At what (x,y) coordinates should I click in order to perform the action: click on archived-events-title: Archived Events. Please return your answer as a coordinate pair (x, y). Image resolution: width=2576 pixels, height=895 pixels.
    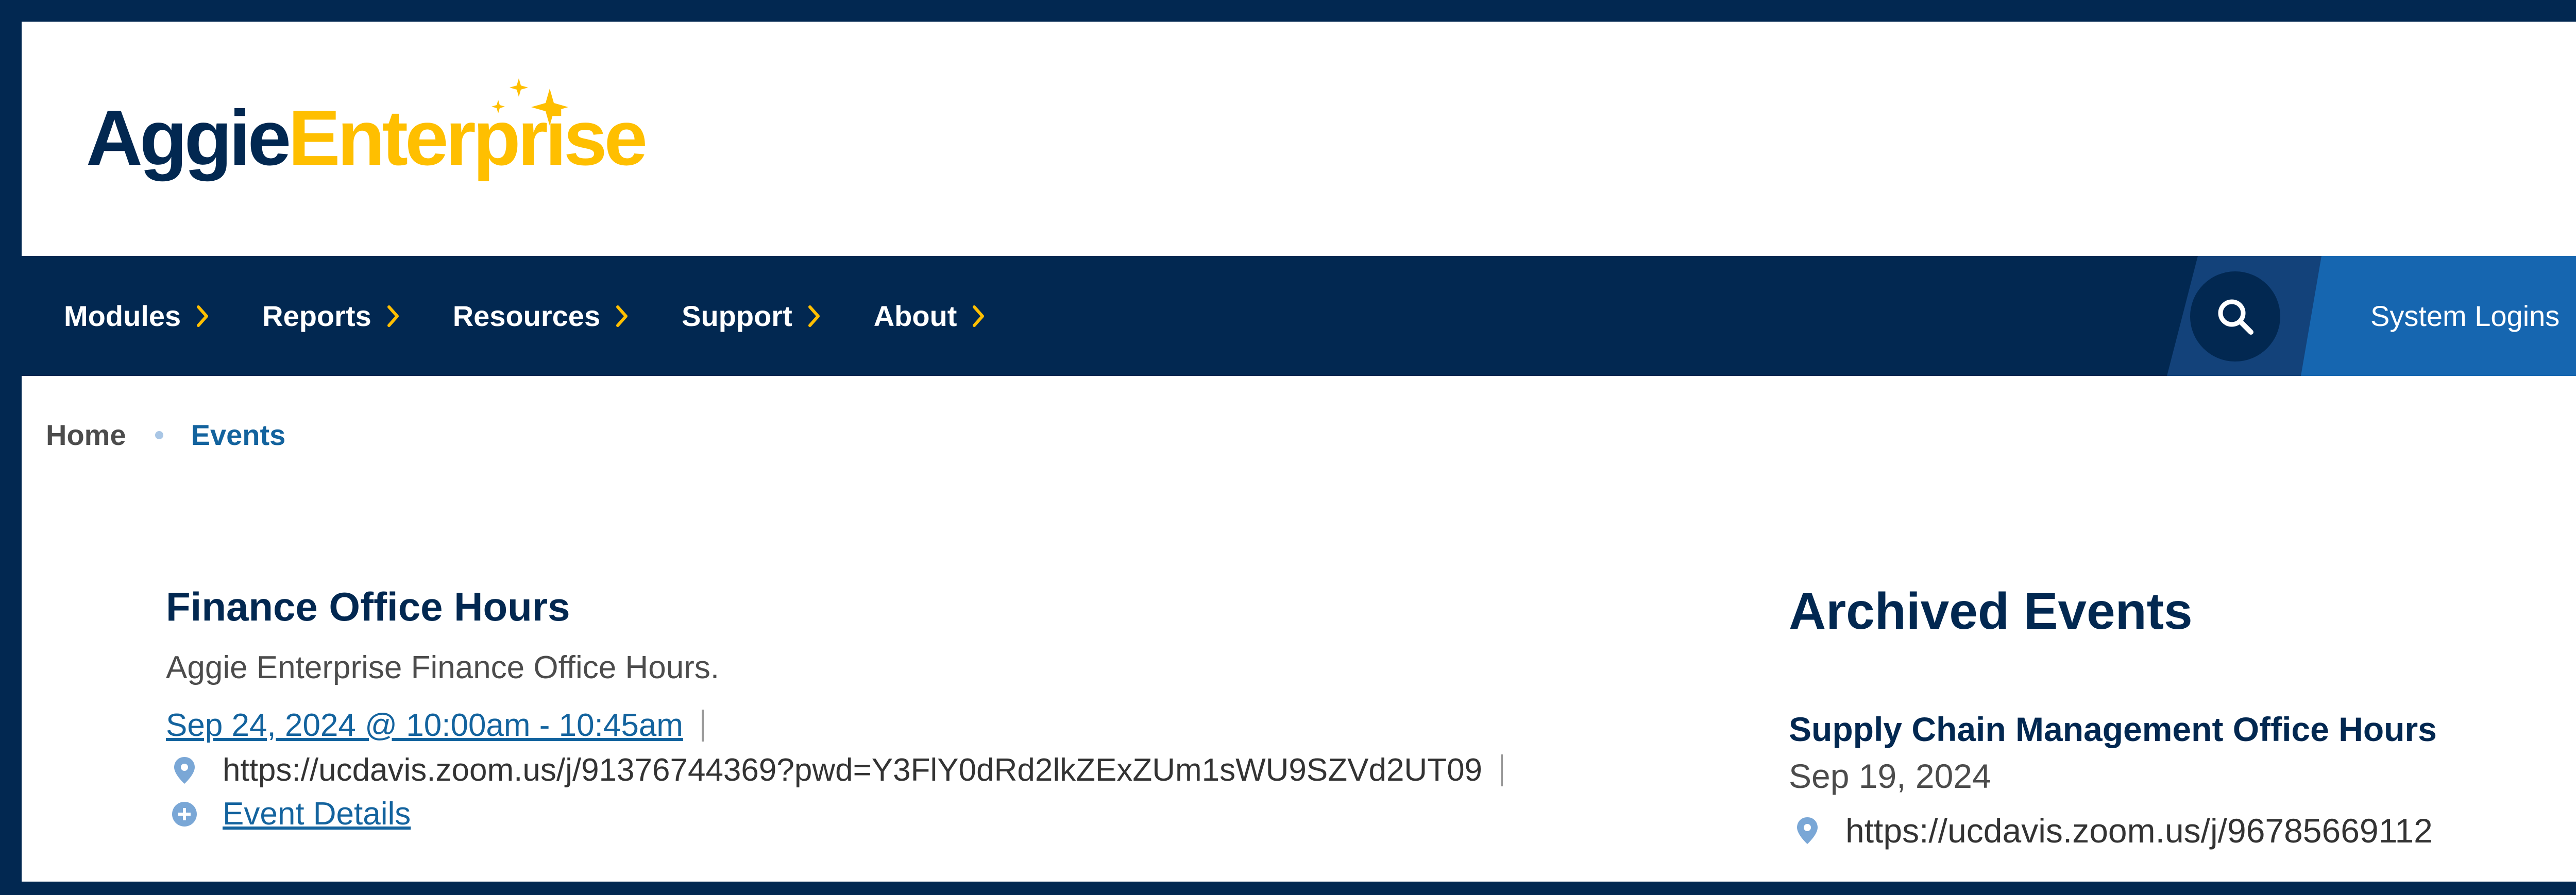
    Looking at the image, I should click on (1991, 611).